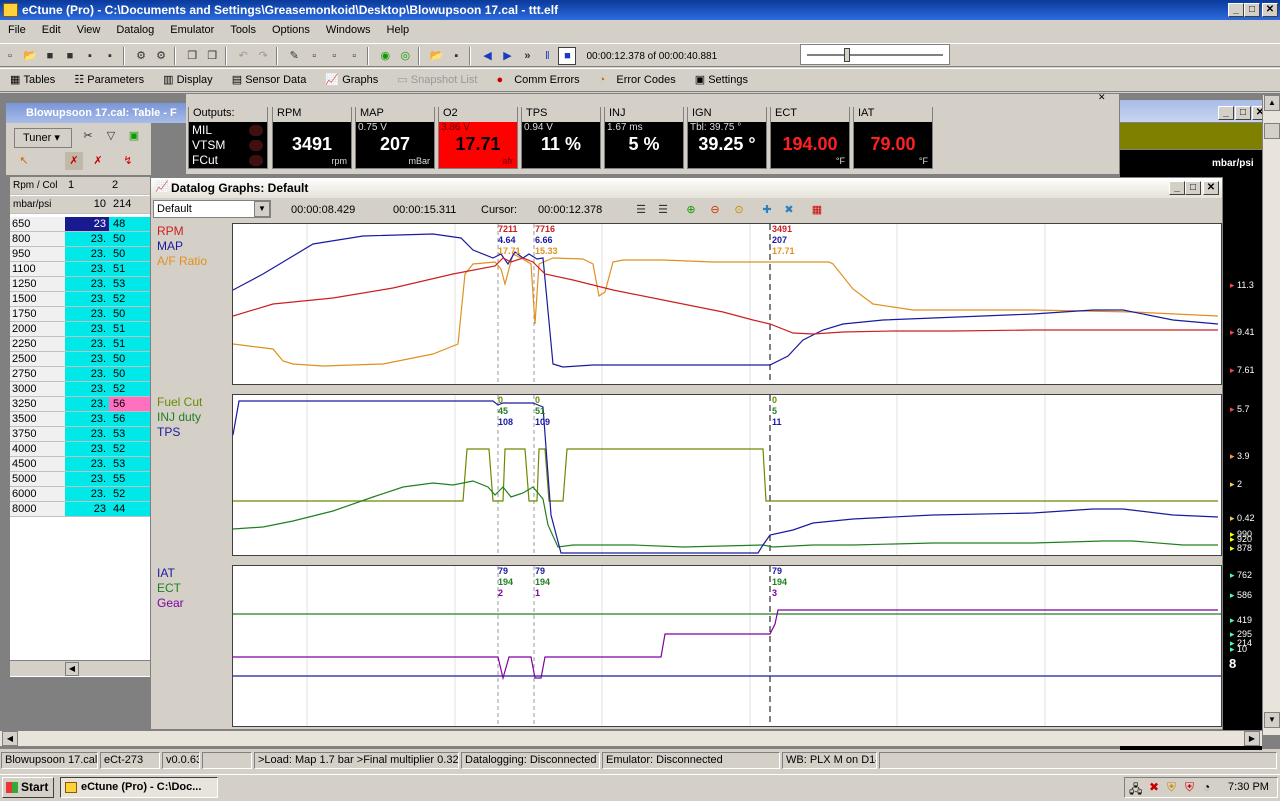 The height and width of the screenshot is (801, 1280). Describe the element at coordinates (135, 30) in the screenshot. I see `menu-datalog: Datalog` at that location.